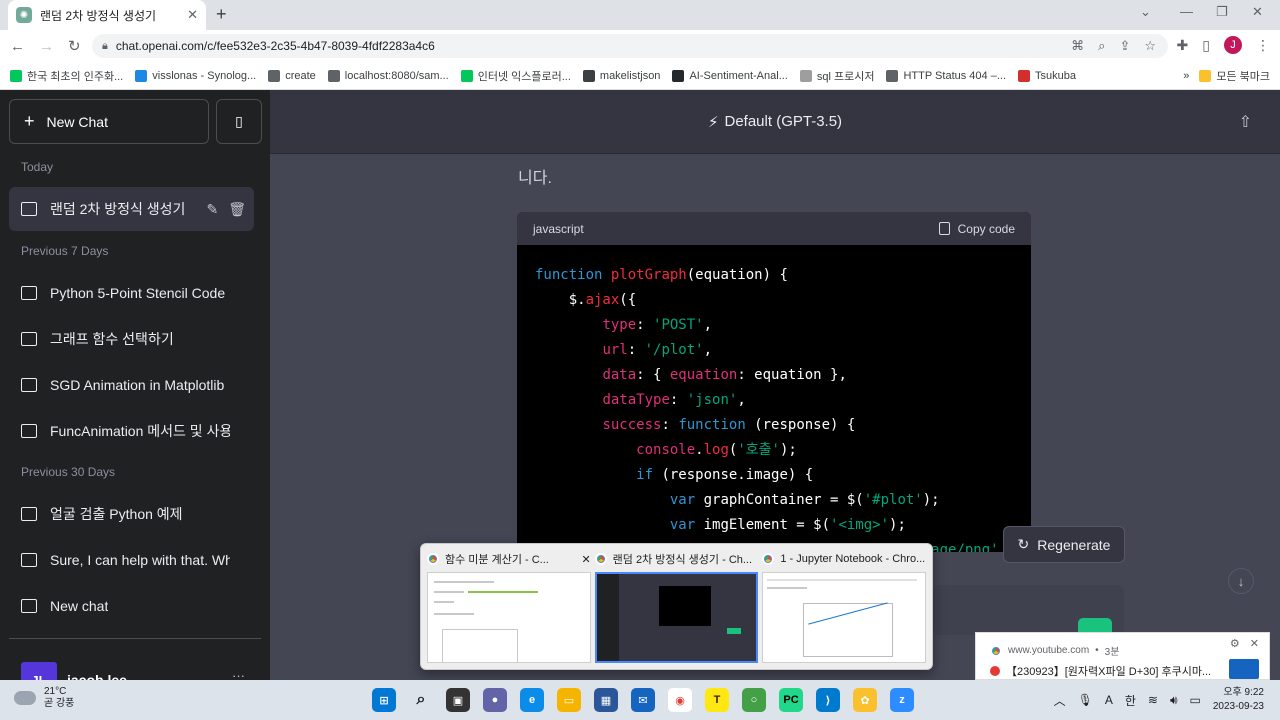  Describe the element at coordinates (221, 14) in the screenshot. I see `new-tab-icon: +` at that location.